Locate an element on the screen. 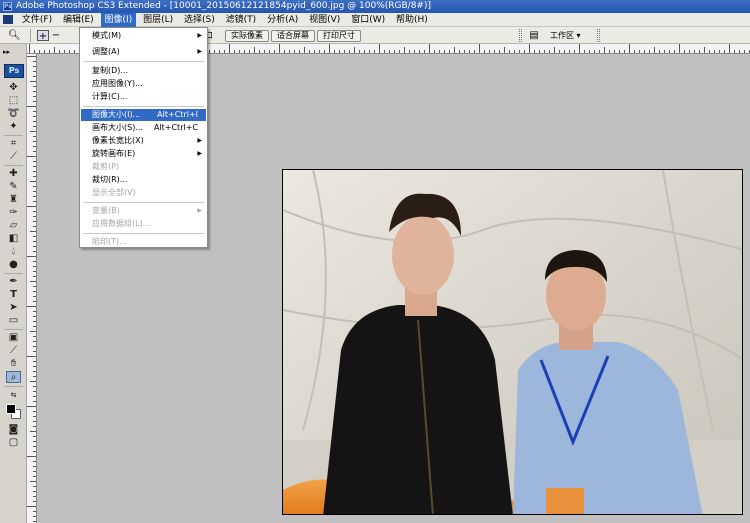 This screenshot has height=523, width=750. hand-tool-icon: ✋︎ is located at coordinates (13, 364).